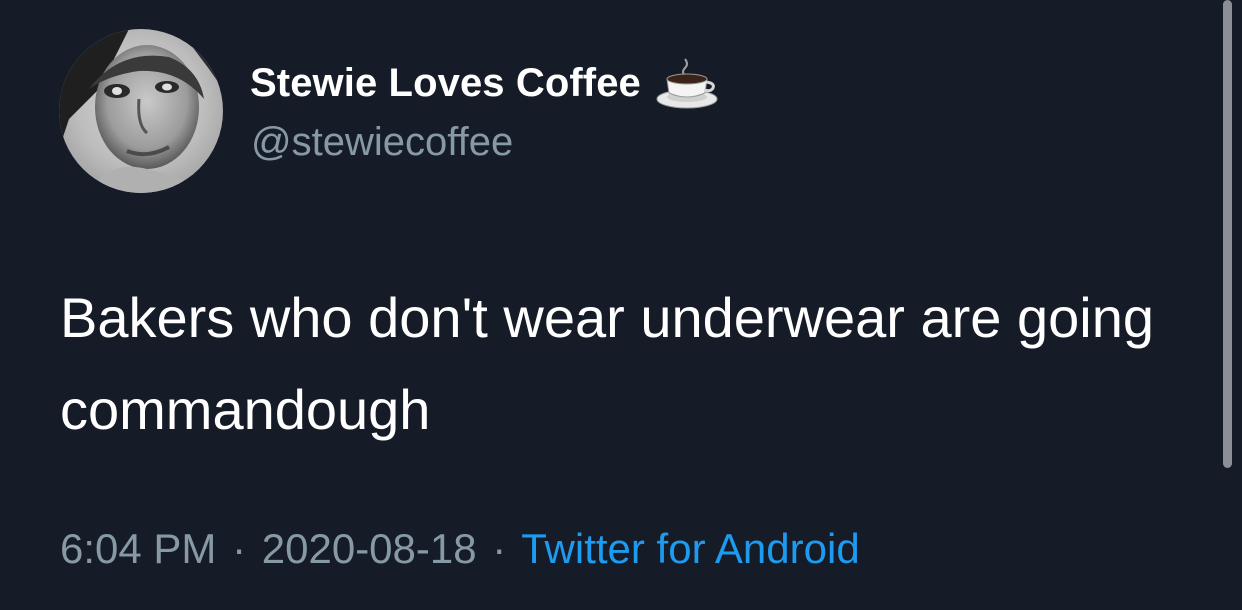 This screenshot has height=610, width=1242. I want to click on avatar-photo, so click(141, 111).